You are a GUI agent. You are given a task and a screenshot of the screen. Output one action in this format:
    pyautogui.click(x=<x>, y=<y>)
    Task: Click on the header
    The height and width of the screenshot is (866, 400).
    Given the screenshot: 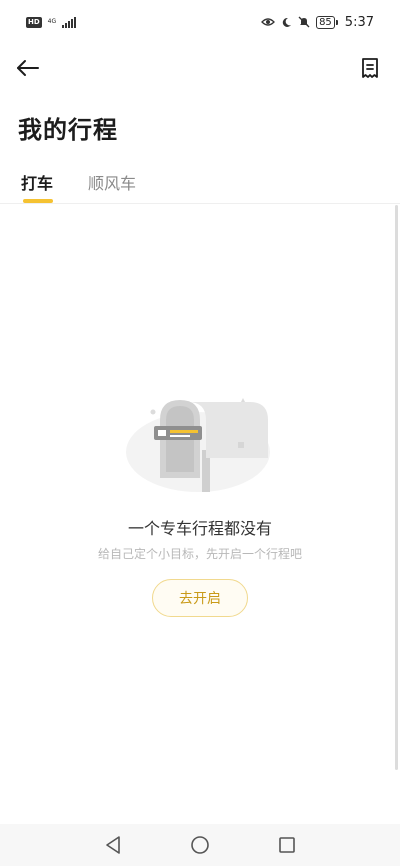 What is the action you would take?
    pyautogui.click(x=200, y=68)
    